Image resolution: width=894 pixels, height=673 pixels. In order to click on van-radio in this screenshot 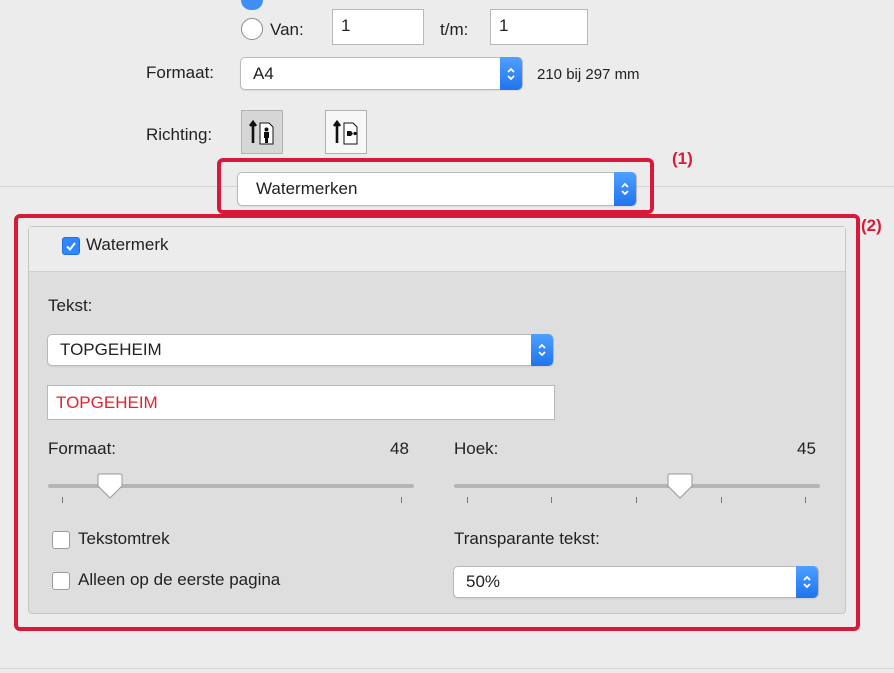, I will do `click(252, 29)`.